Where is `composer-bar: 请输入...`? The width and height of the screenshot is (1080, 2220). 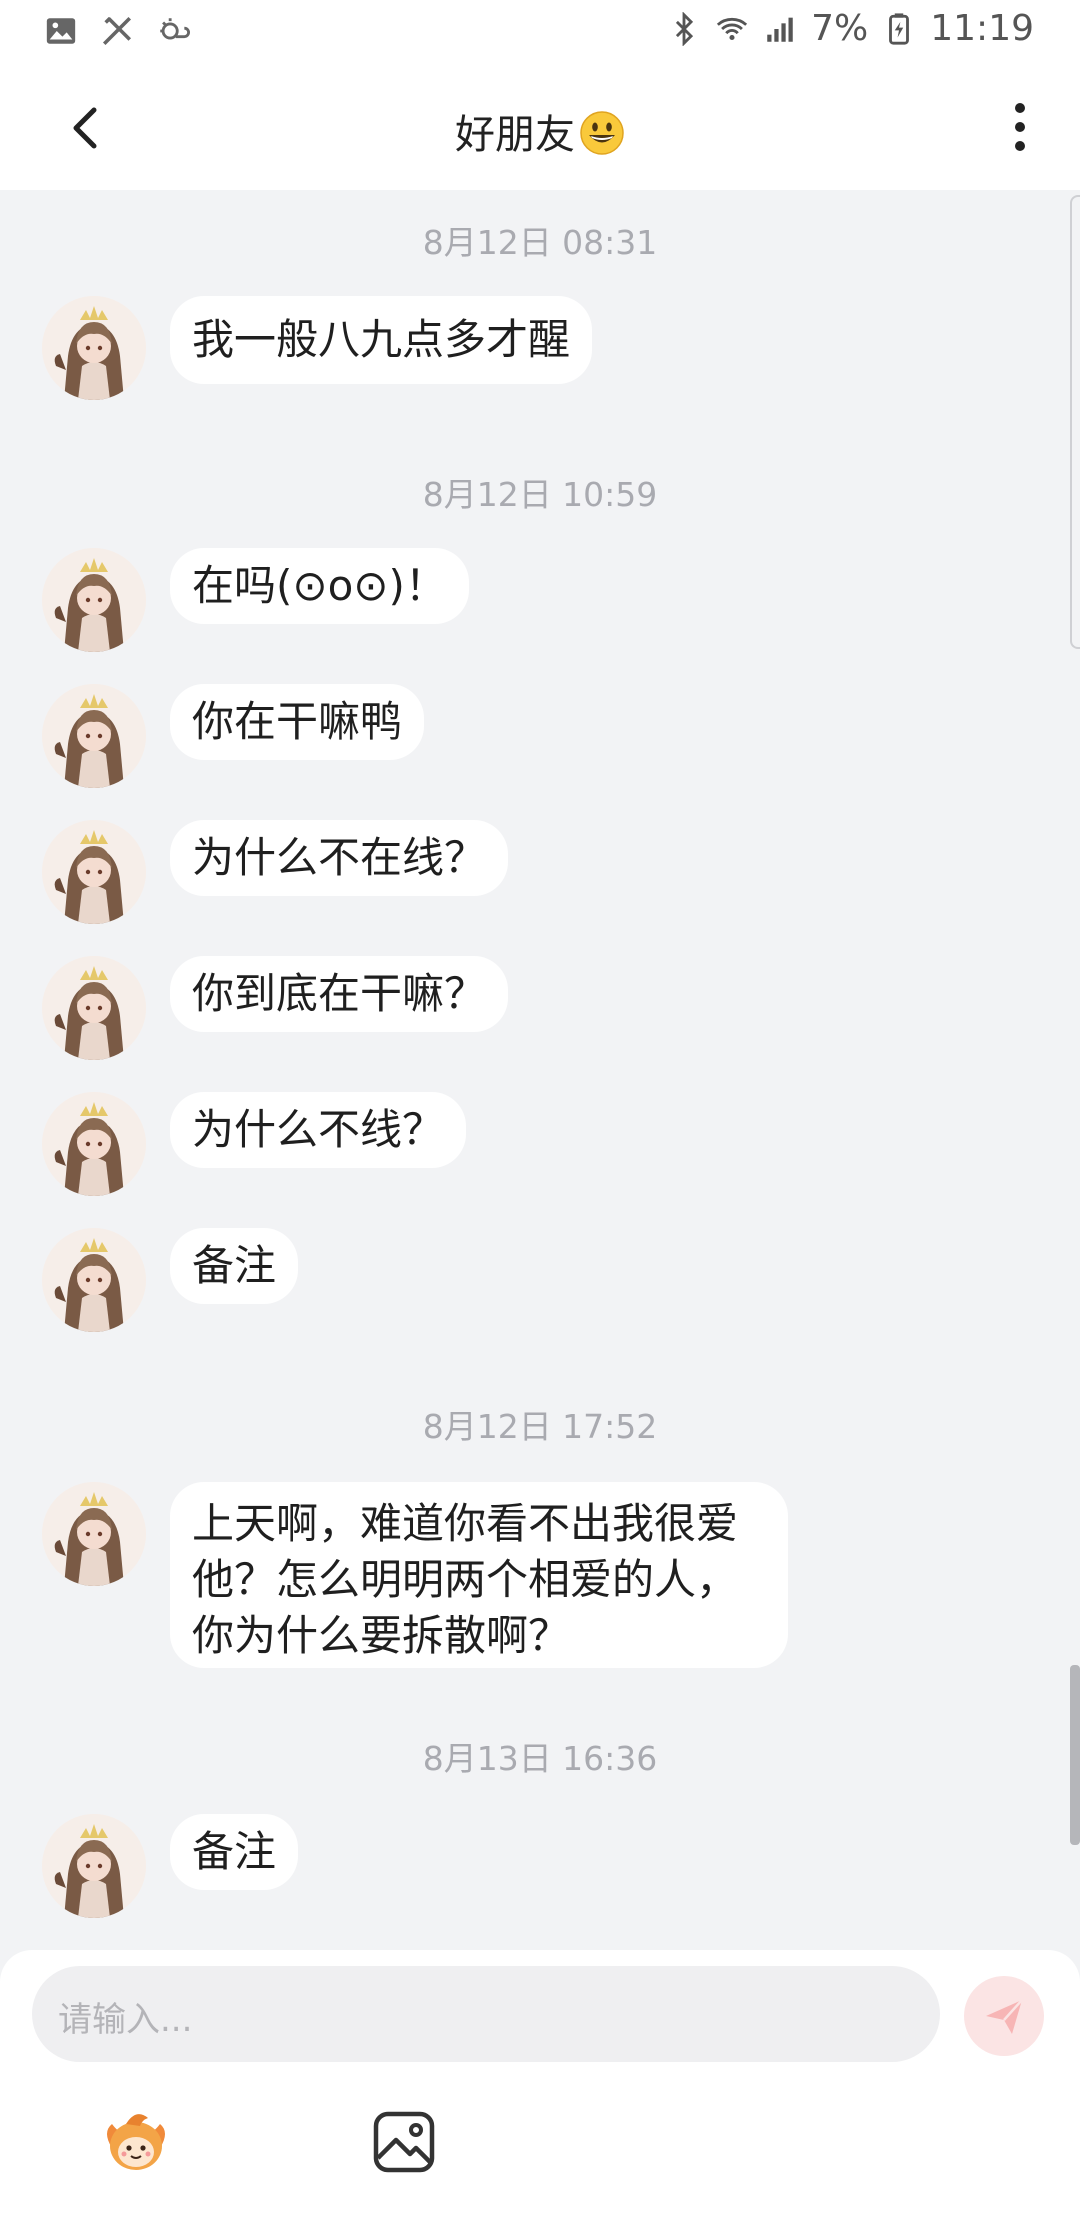
composer-bar: 请输入... is located at coordinates (540, 2085).